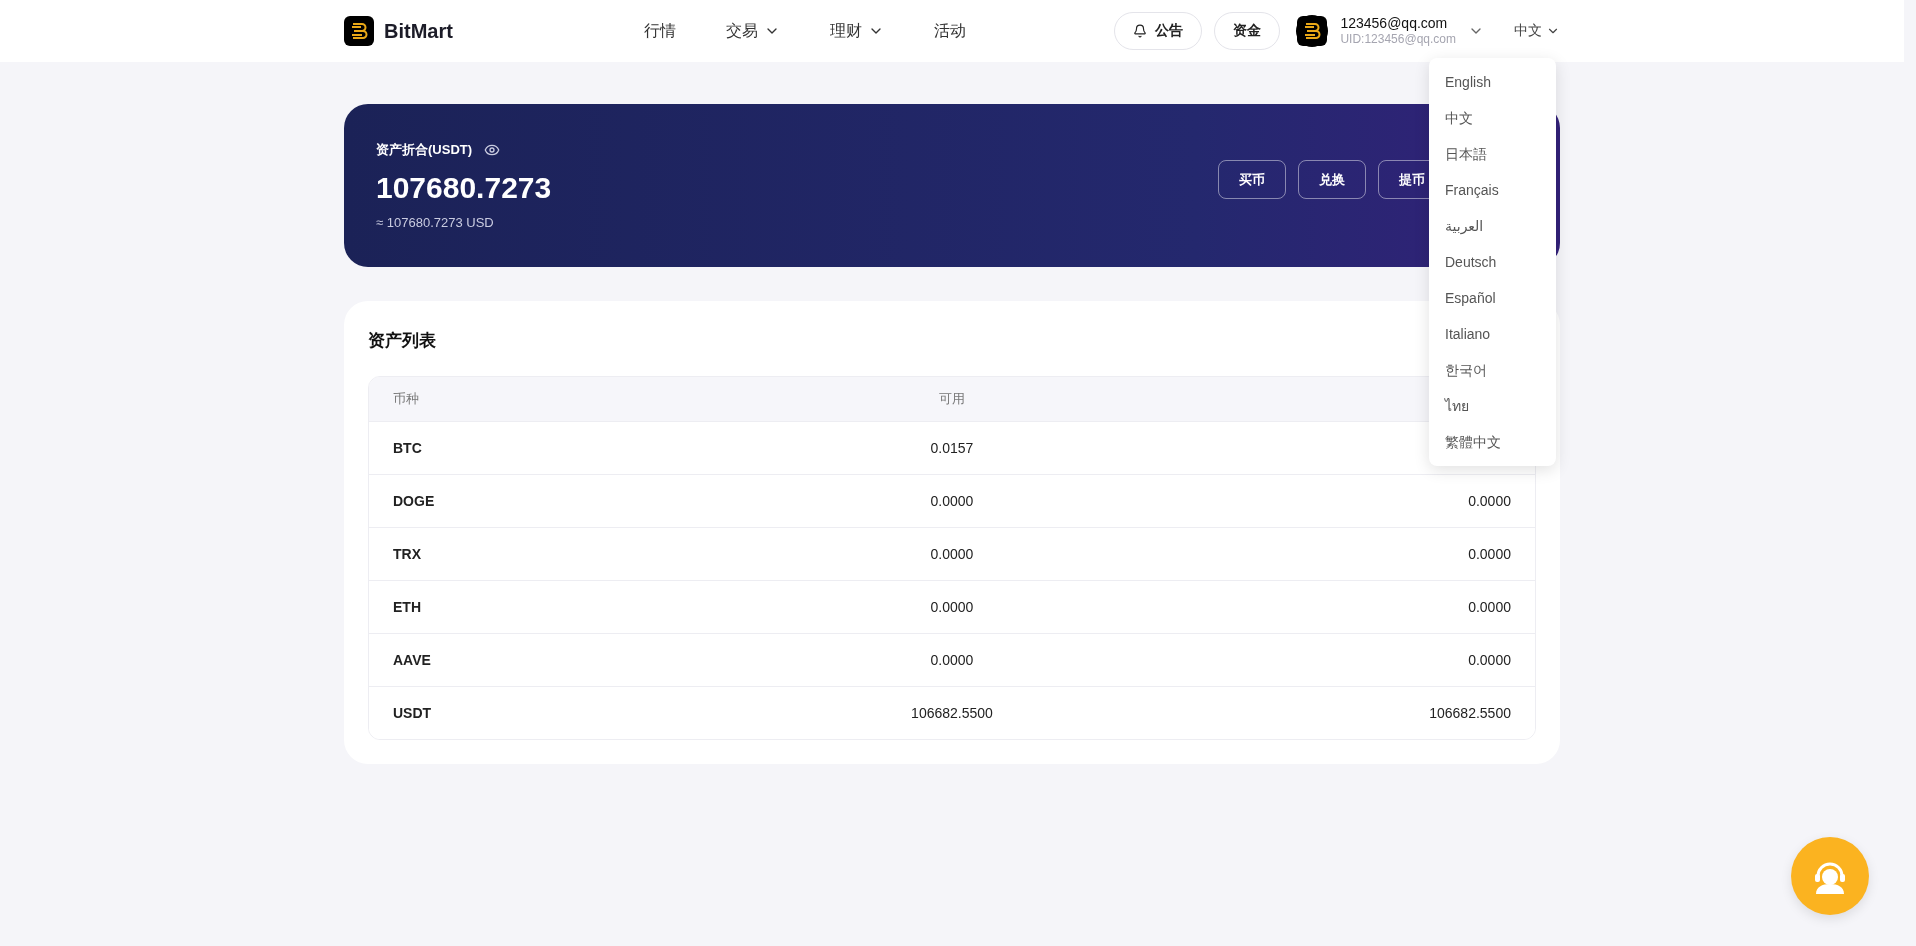  I want to click on action-button: 买币, so click(1252, 179).